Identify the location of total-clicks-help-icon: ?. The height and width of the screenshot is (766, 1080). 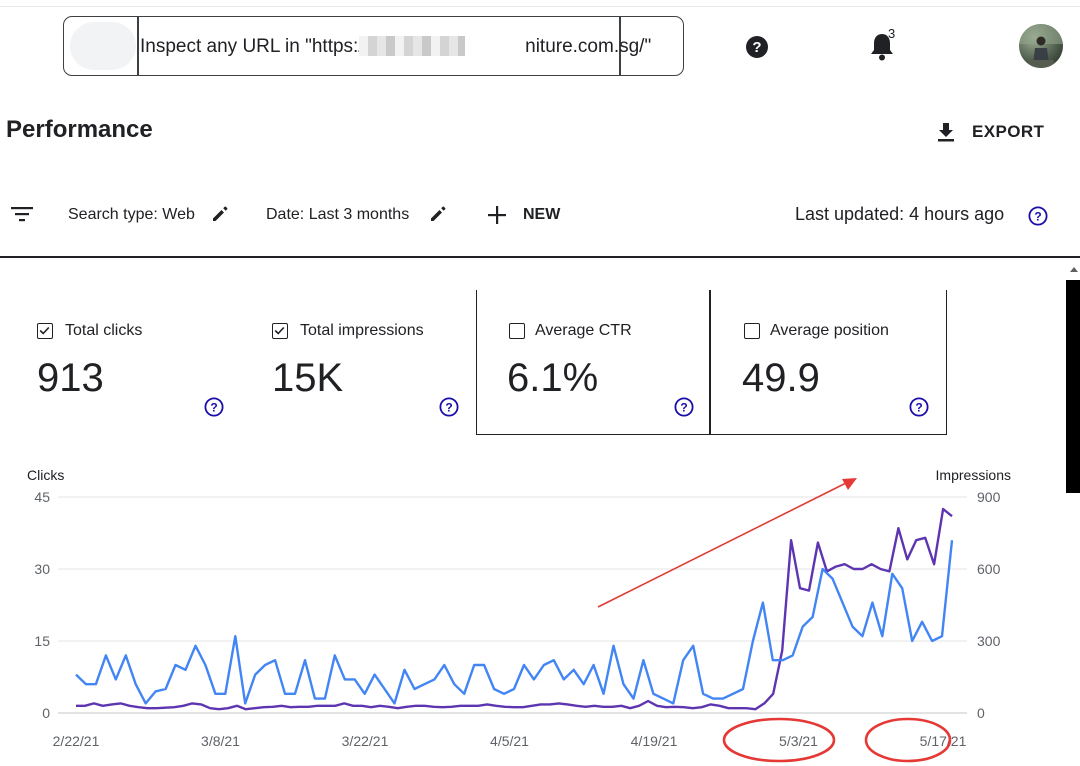
(214, 407).